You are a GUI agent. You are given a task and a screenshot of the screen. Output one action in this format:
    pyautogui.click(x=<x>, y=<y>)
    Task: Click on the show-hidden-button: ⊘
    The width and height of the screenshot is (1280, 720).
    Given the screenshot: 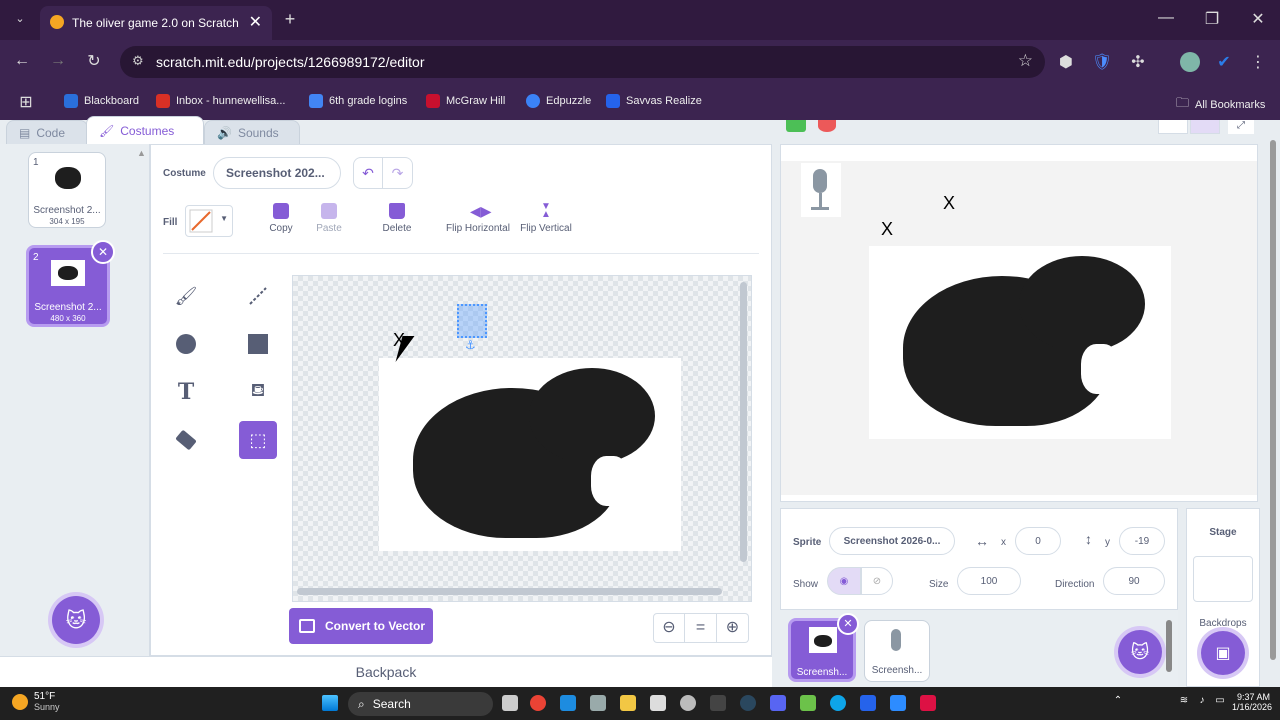 What is the action you would take?
    pyautogui.click(x=877, y=581)
    